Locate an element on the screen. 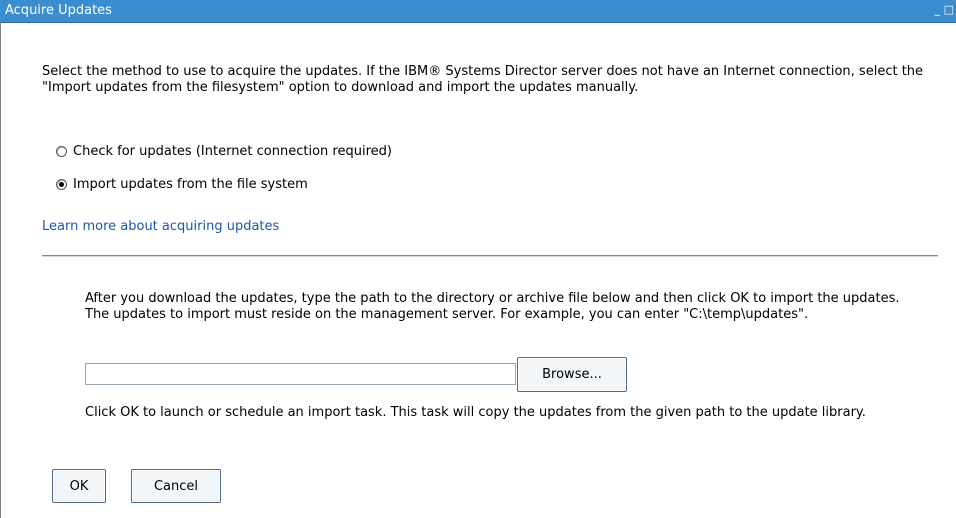  ok-button: OK is located at coordinates (79, 486).